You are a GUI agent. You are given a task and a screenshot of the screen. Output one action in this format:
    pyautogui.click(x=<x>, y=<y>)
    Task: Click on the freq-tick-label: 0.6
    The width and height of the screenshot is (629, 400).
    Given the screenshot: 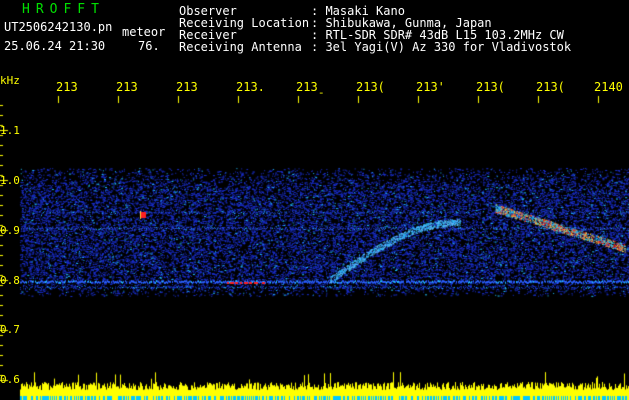 What is the action you would take?
    pyautogui.click(x=10, y=379)
    